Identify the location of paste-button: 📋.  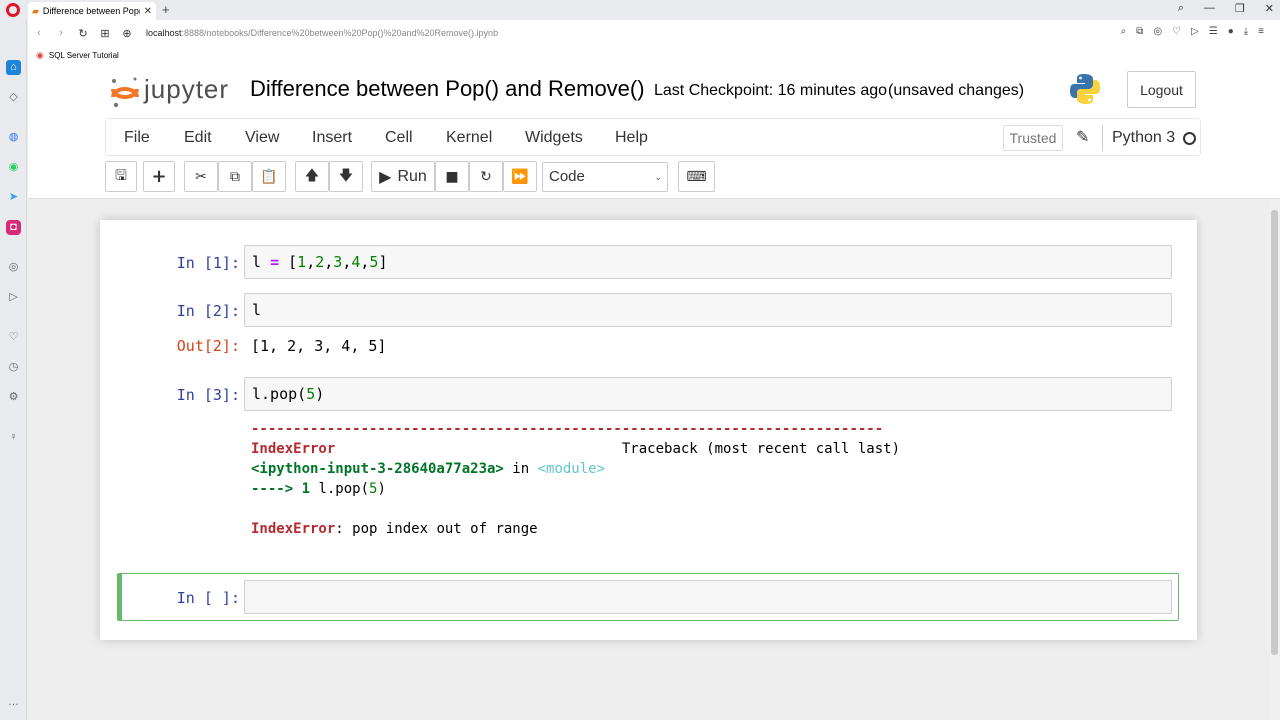
(269, 176).